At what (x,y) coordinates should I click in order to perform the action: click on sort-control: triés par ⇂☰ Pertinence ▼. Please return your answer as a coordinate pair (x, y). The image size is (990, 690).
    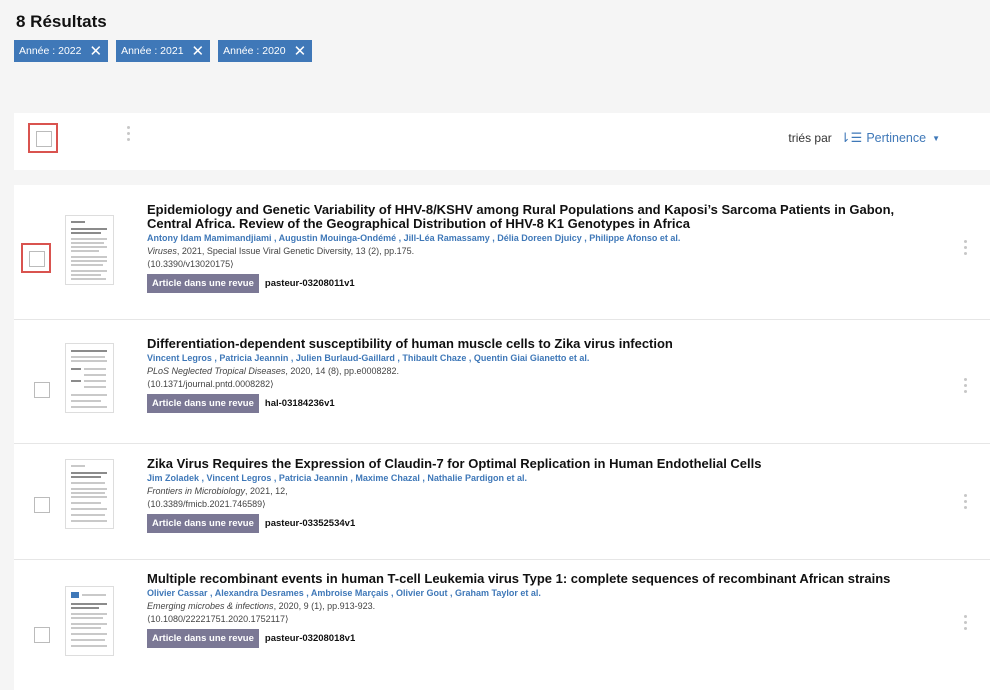
    Looking at the image, I should click on (864, 138).